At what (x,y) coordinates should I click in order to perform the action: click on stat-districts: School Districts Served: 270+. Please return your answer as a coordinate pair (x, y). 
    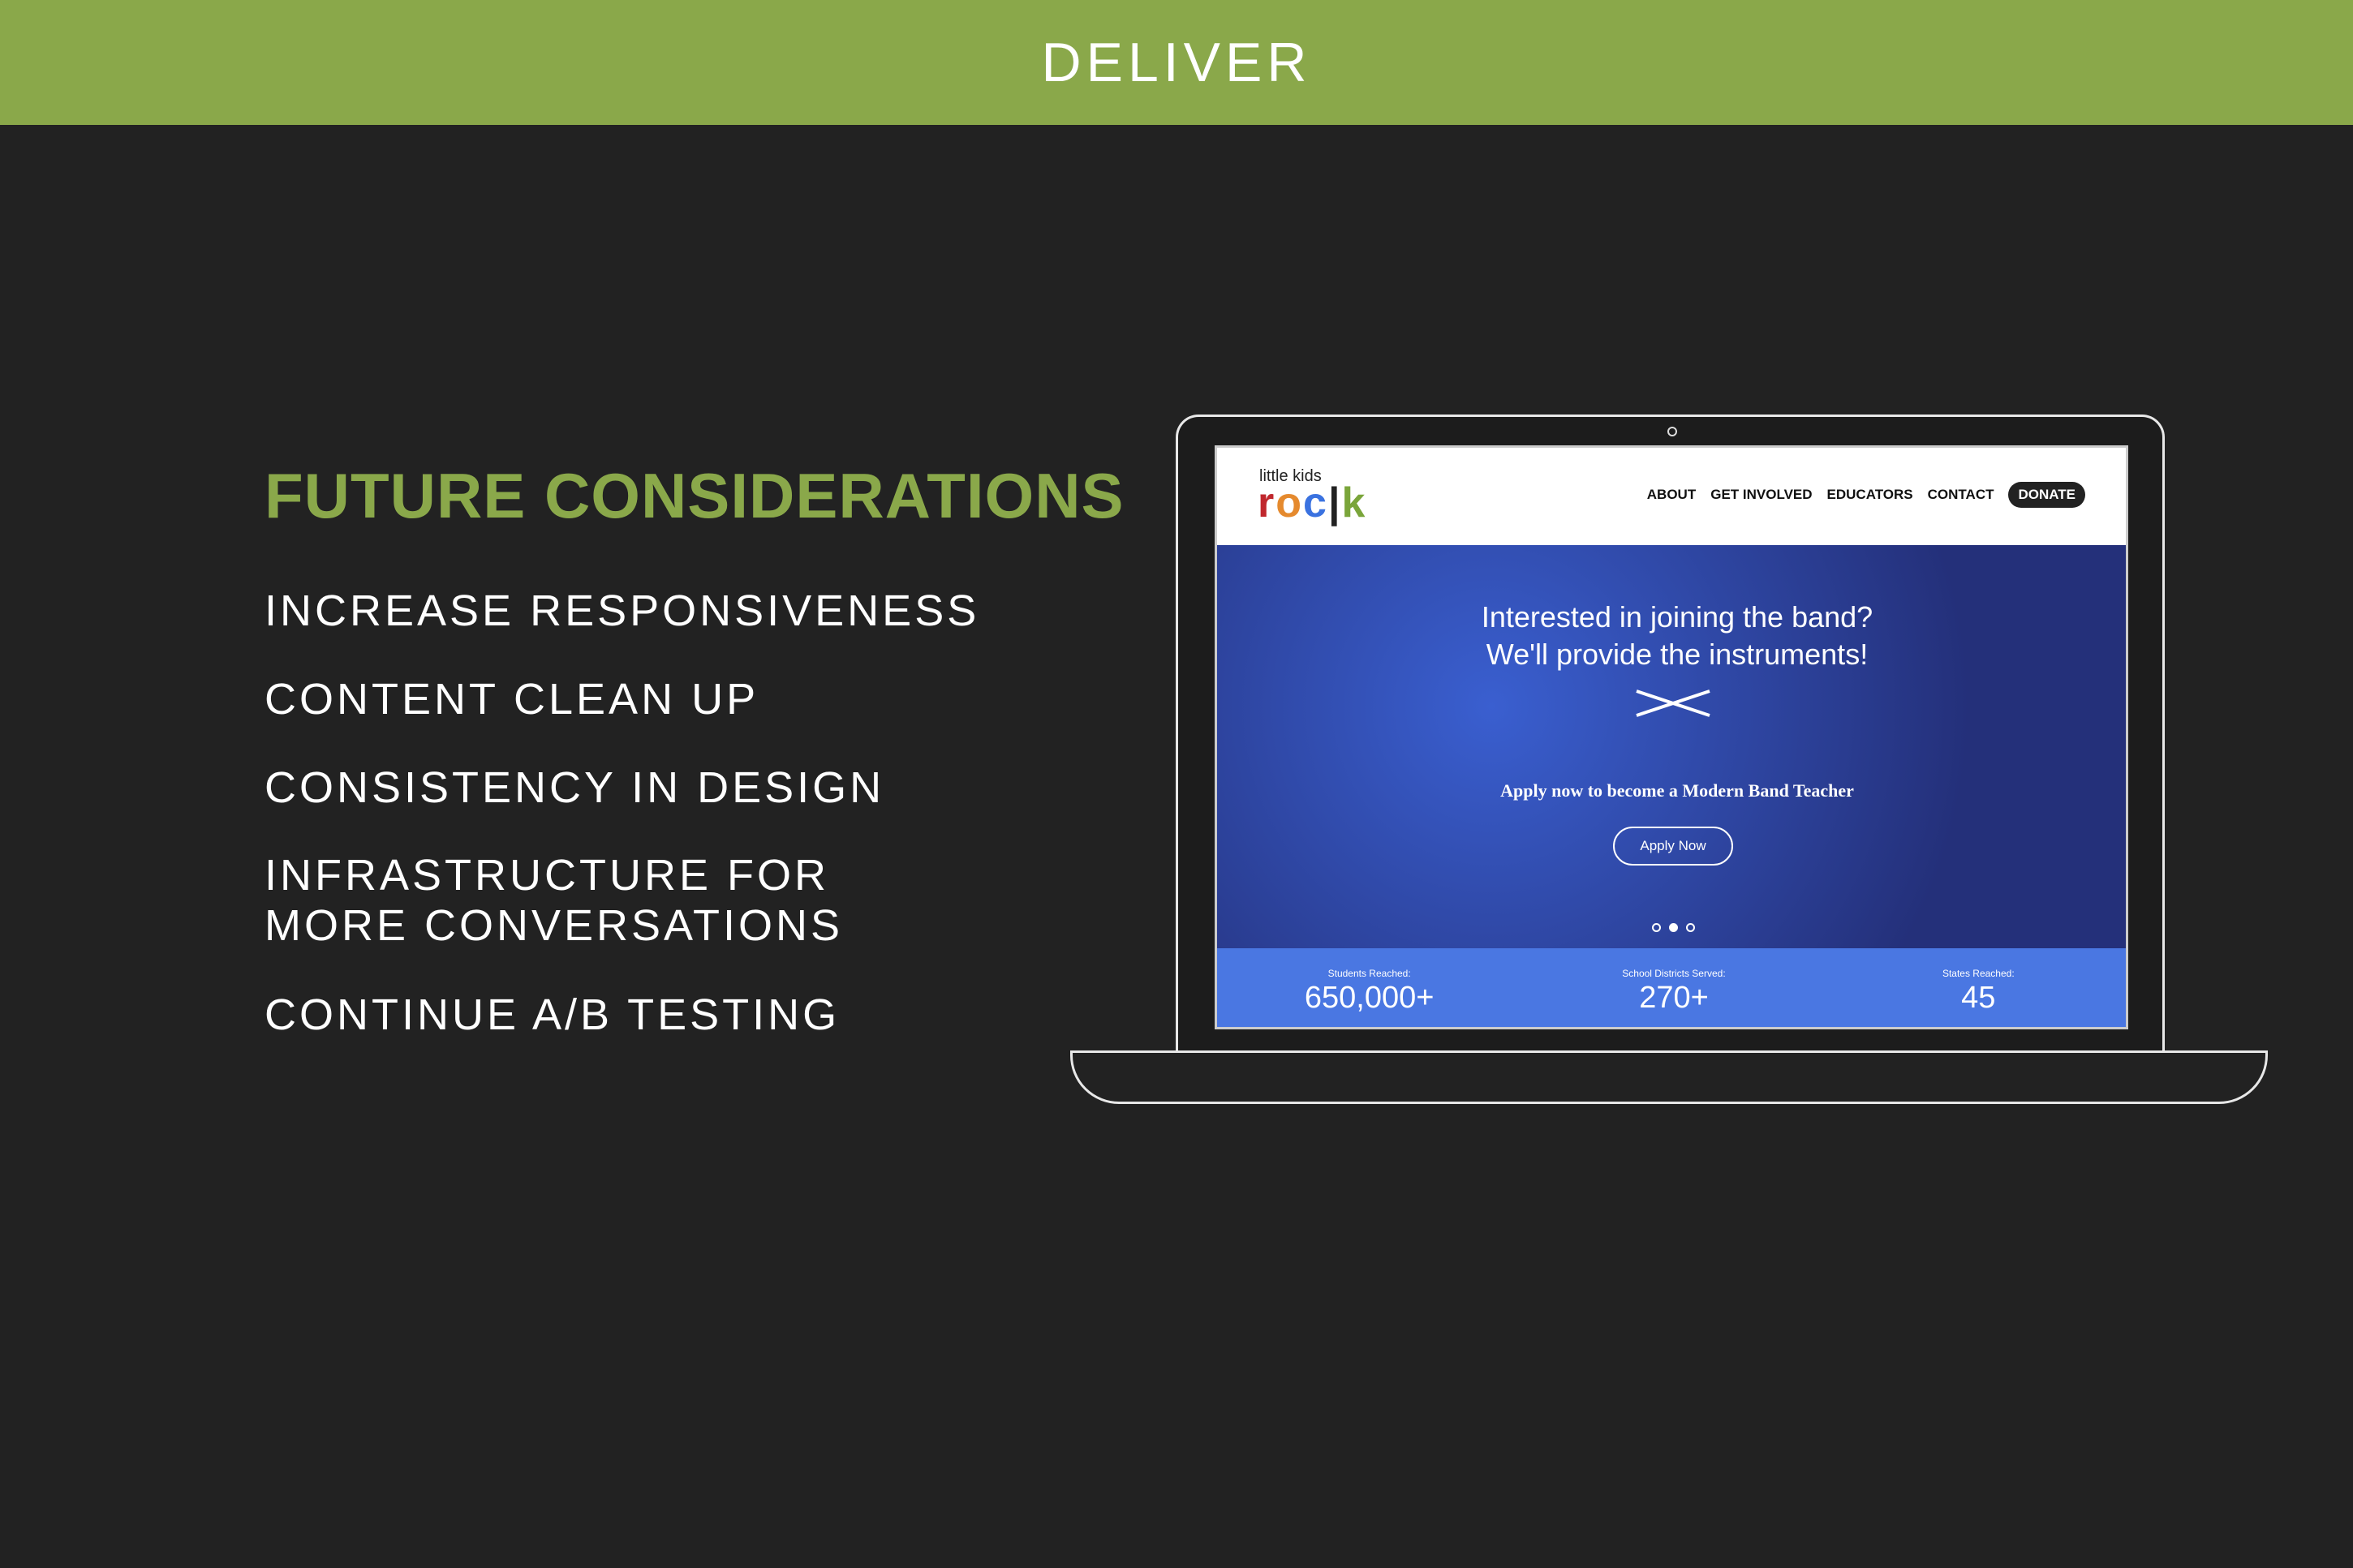
    Looking at the image, I should click on (1674, 987).